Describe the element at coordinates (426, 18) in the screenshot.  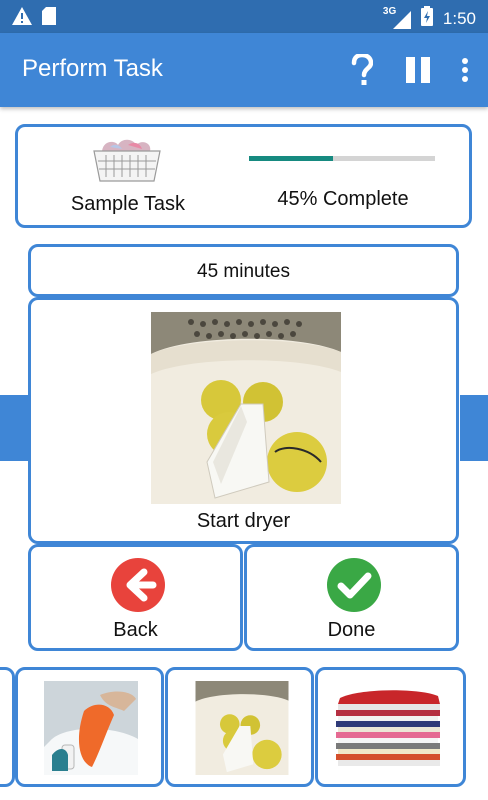
I see `battery-icon` at that location.